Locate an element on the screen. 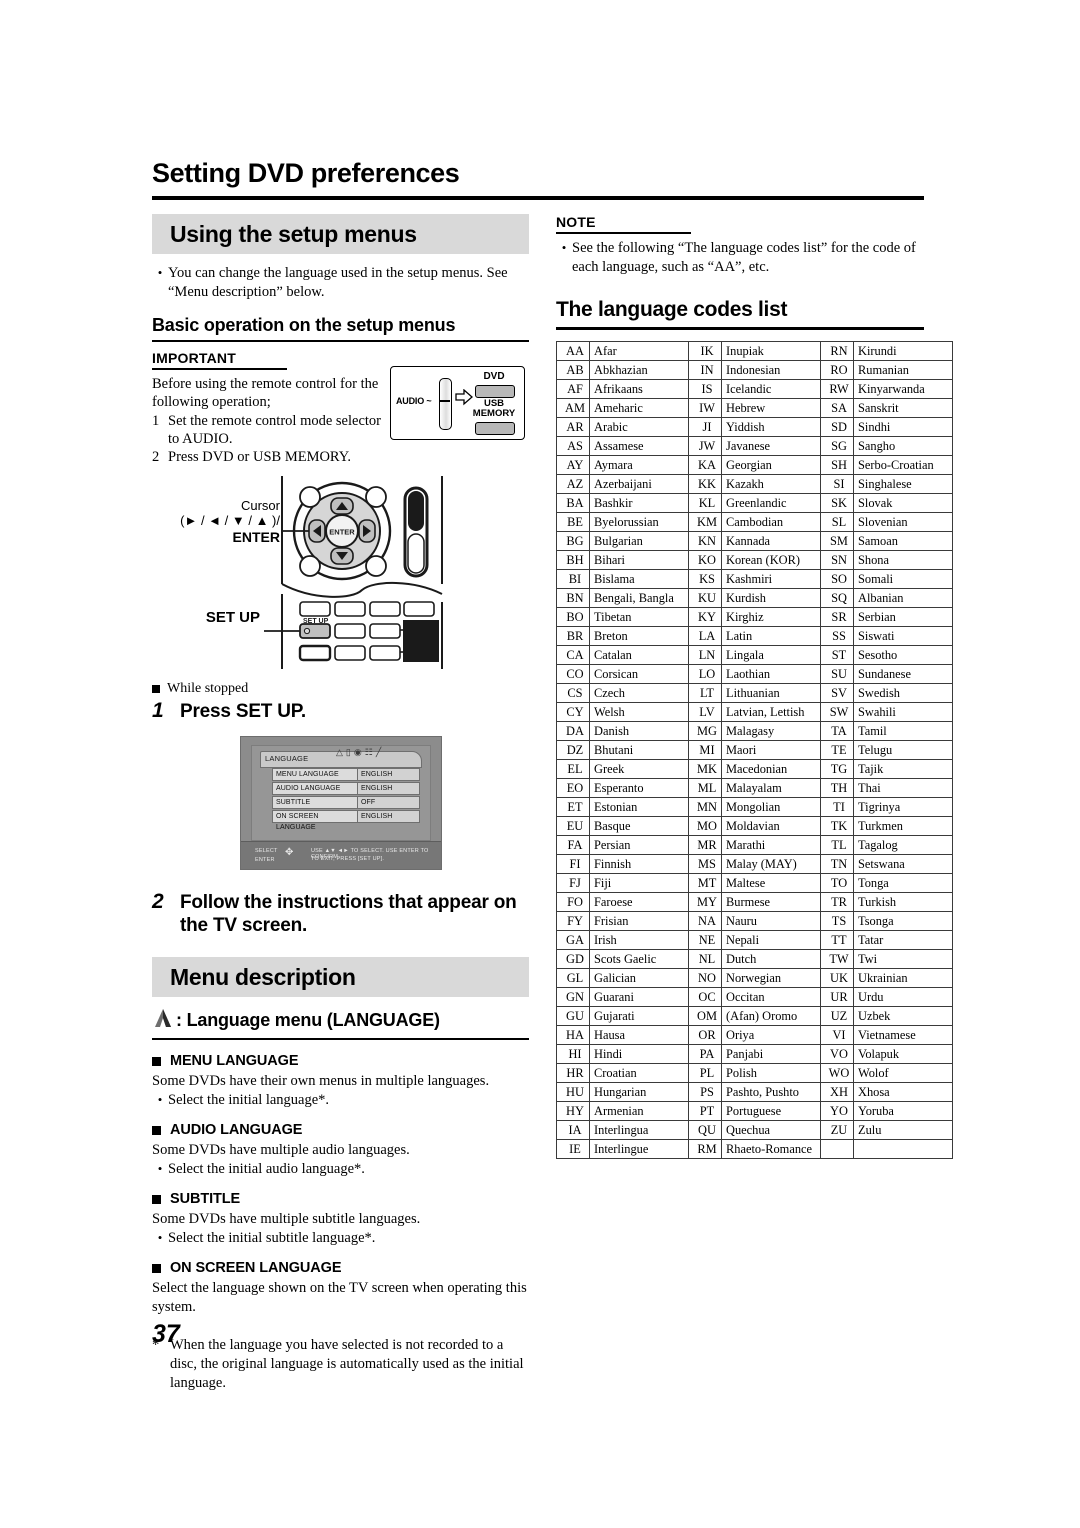 The image size is (1080, 1528). table-row: GA Irish NE Nepali TT Tatar is located at coordinates (754, 940).